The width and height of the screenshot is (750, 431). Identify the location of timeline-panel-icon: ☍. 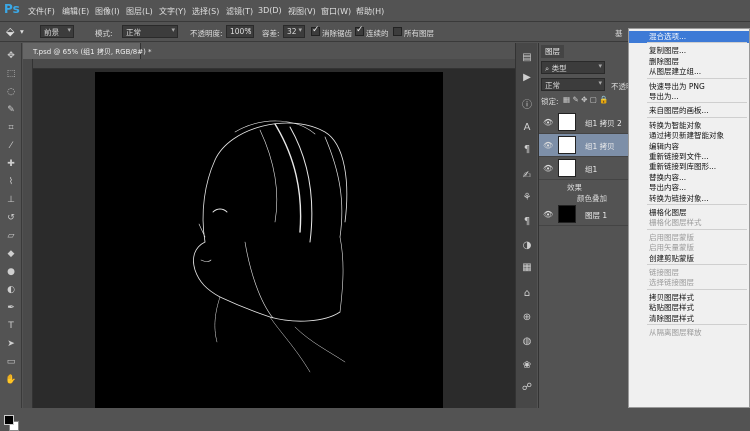
(527, 388).